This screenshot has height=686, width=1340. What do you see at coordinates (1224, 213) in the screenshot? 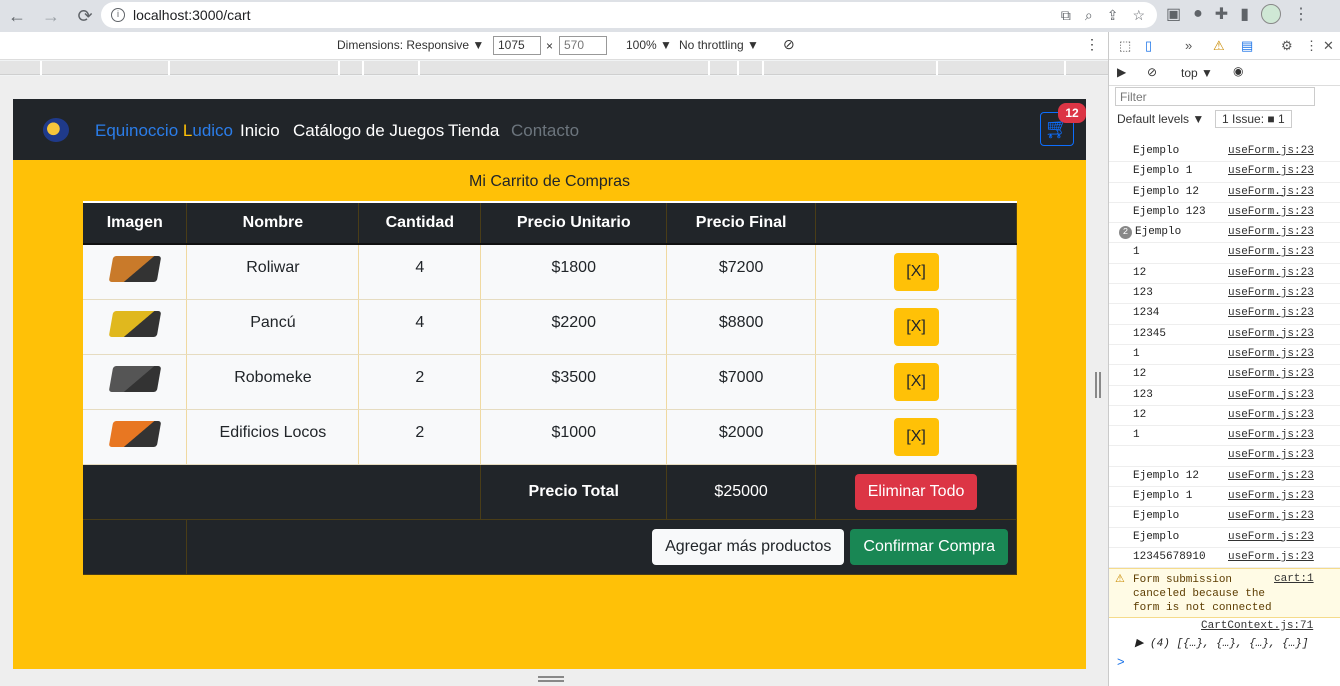
I see `console-log-row: Ejemplo 123 useForm.js:23` at bounding box center [1224, 213].